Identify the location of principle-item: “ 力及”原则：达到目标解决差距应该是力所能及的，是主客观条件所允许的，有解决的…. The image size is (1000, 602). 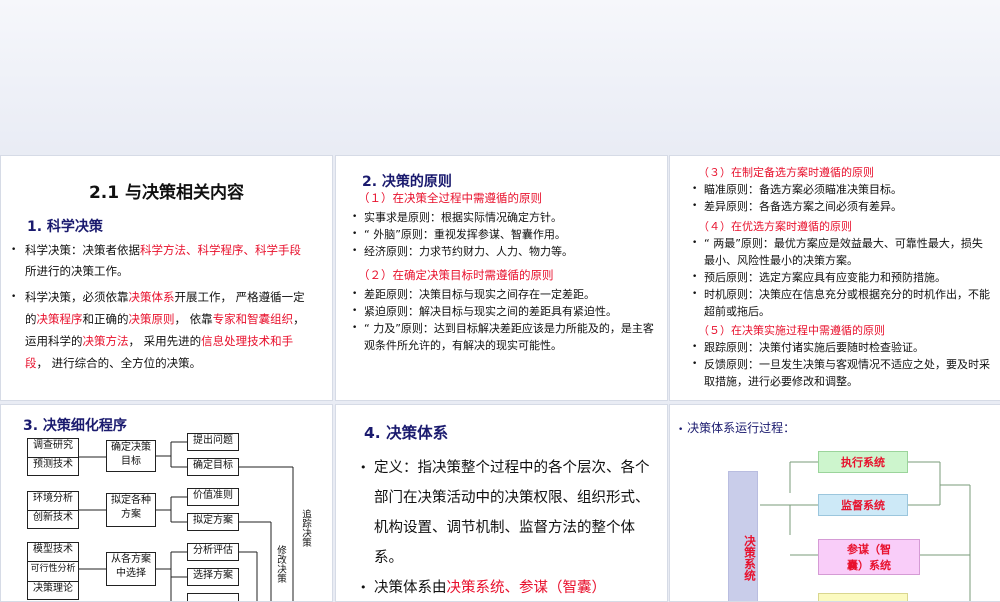
(506, 337).